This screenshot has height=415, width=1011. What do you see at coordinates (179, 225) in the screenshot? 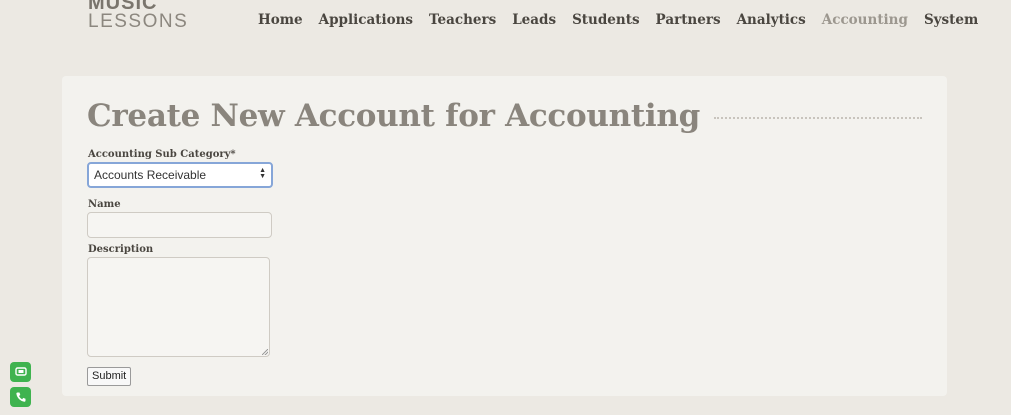
I see `name-field` at bounding box center [179, 225].